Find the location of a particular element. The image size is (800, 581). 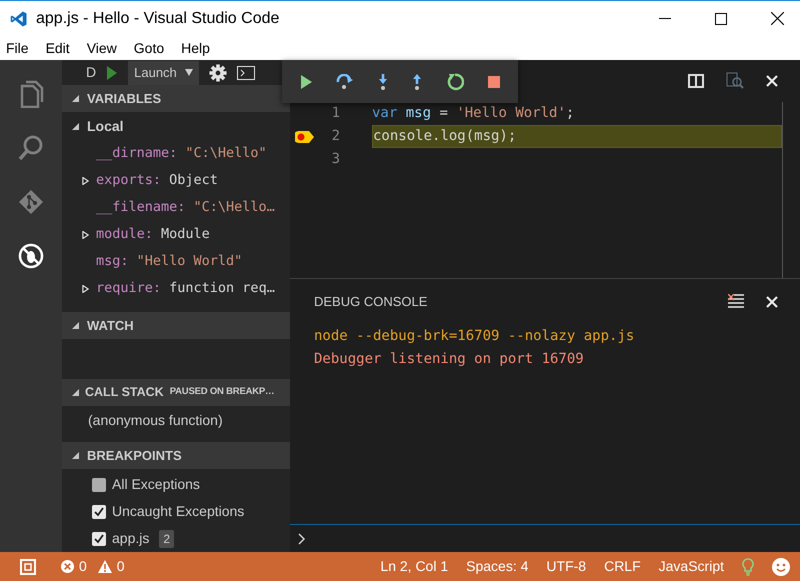

console-line: node --debug-brk=16709 --nolazy app.js is located at coordinates (475, 336).